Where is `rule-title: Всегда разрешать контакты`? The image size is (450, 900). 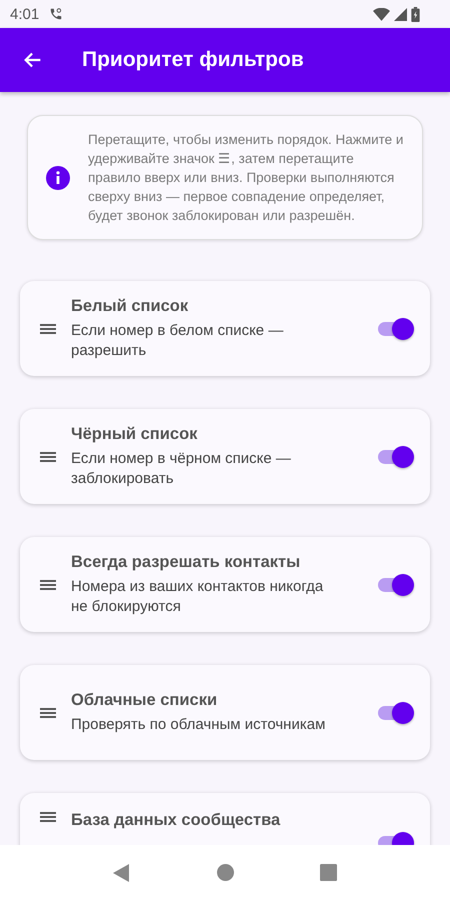 rule-title: Всегда разрешать контакты is located at coordinates (186, 562).